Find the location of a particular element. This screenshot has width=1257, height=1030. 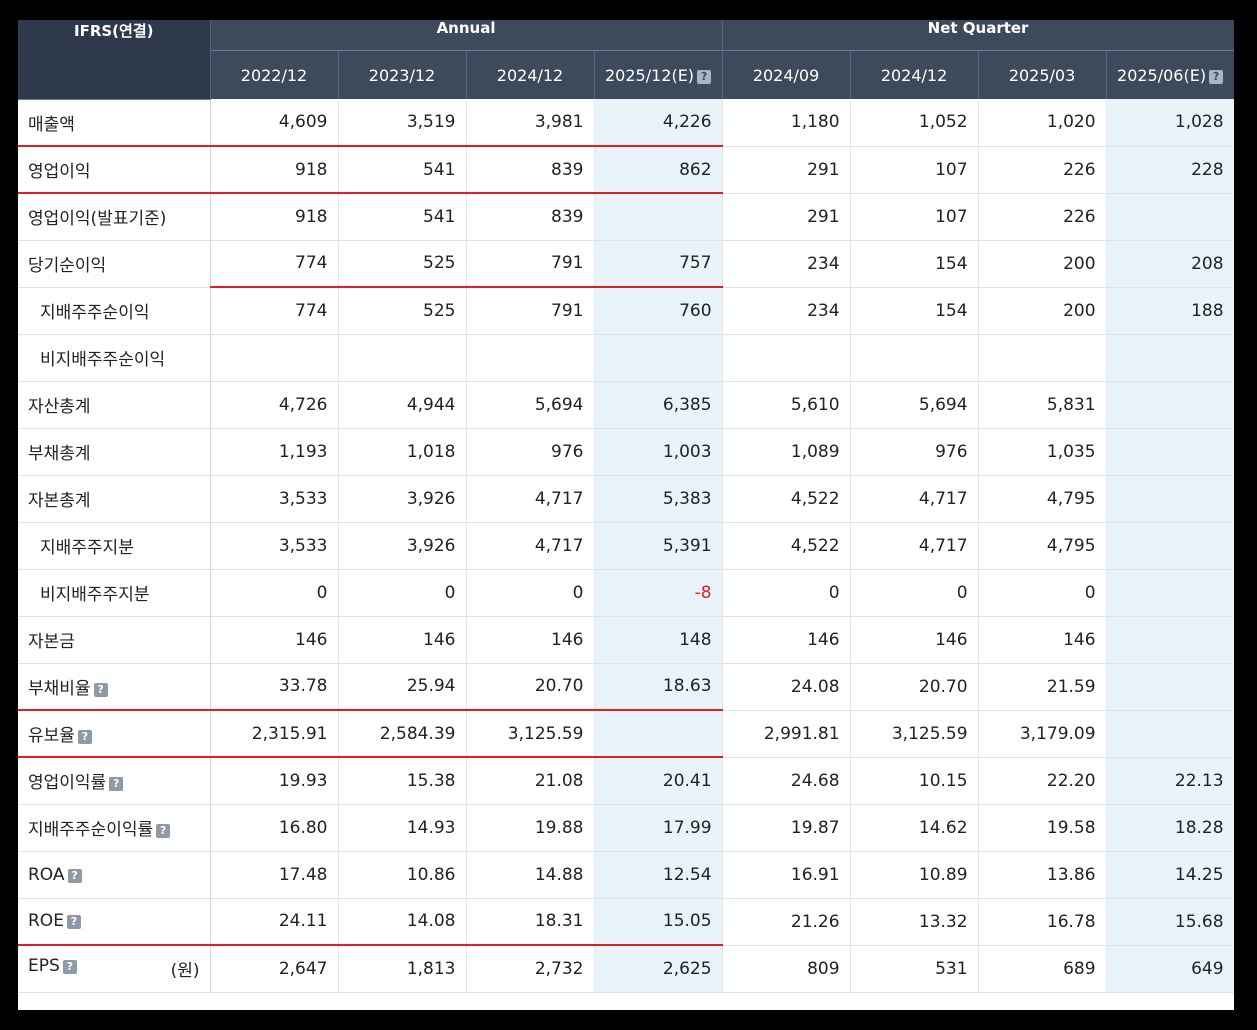

value-cell: 1,089 is located at coordinates (786, 452).